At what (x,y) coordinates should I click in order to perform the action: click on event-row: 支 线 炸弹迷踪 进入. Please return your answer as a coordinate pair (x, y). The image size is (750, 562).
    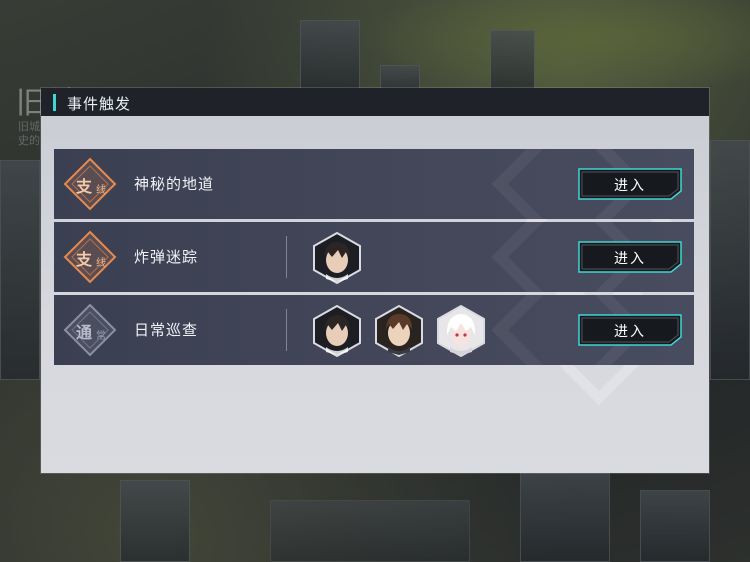
    Looking at the image, I should click on (374, 257).